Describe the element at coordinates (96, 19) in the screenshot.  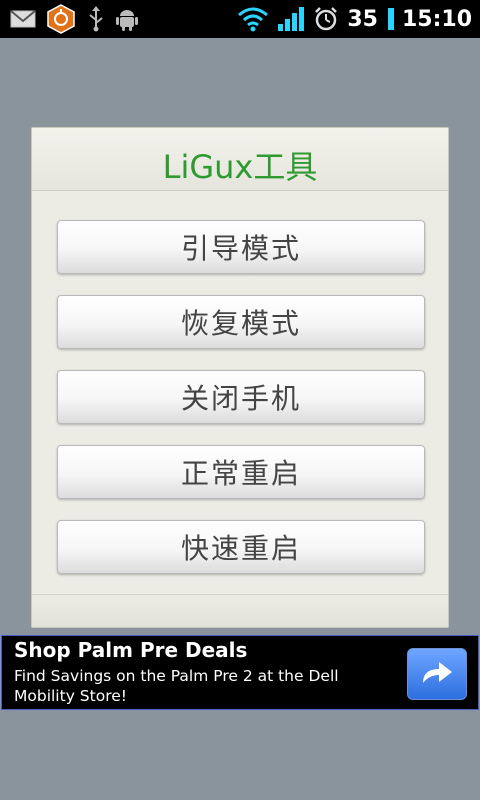
I see `usb-icon` at that location.